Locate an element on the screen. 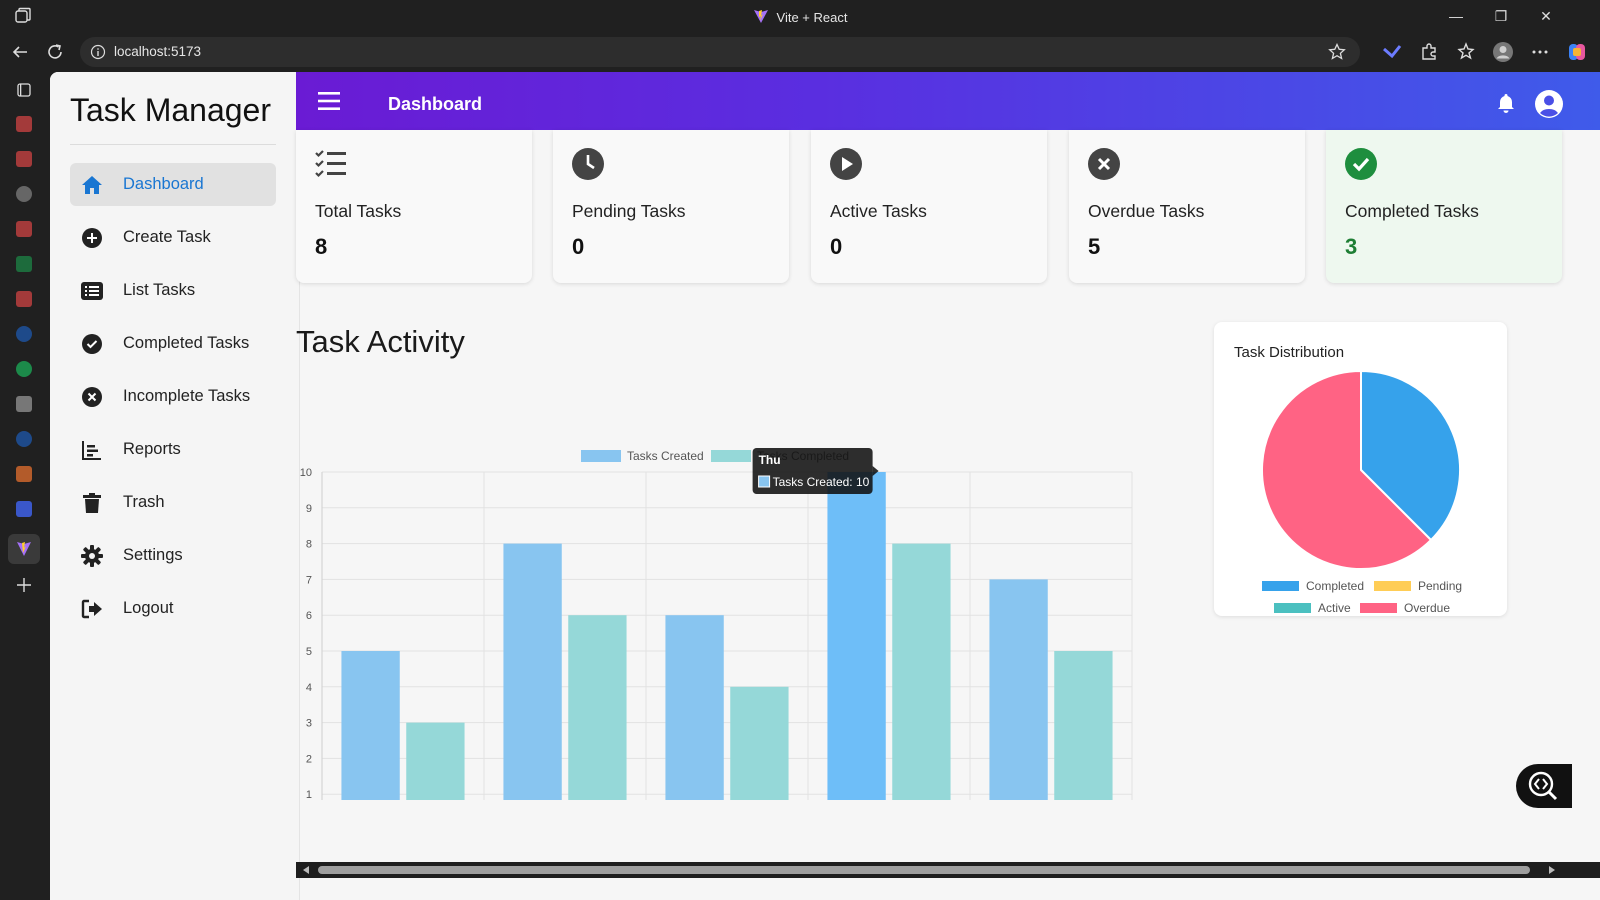 This screenshot has height=900, width=1600. stat-value: 0 is located at coordinates (836, 246).